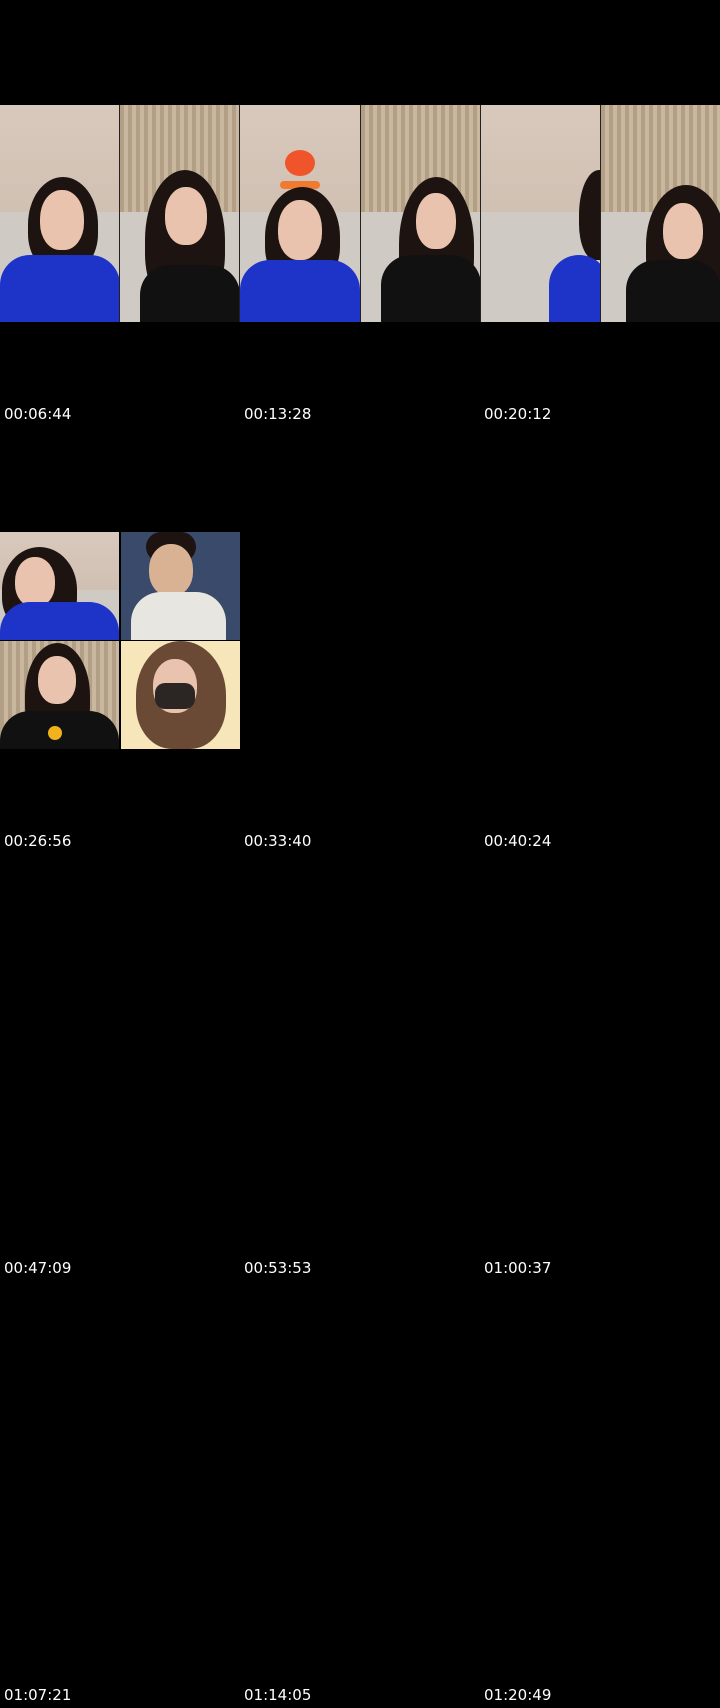 This screenshot has width=720, height=1708. Describe the element at coordinates (360, 640) in the screenshot. I see `cell-5: 00:33:40` at that location.